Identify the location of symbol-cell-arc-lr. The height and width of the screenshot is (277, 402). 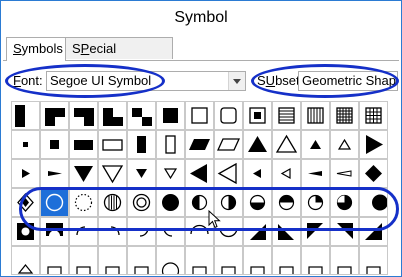
(141, 231).